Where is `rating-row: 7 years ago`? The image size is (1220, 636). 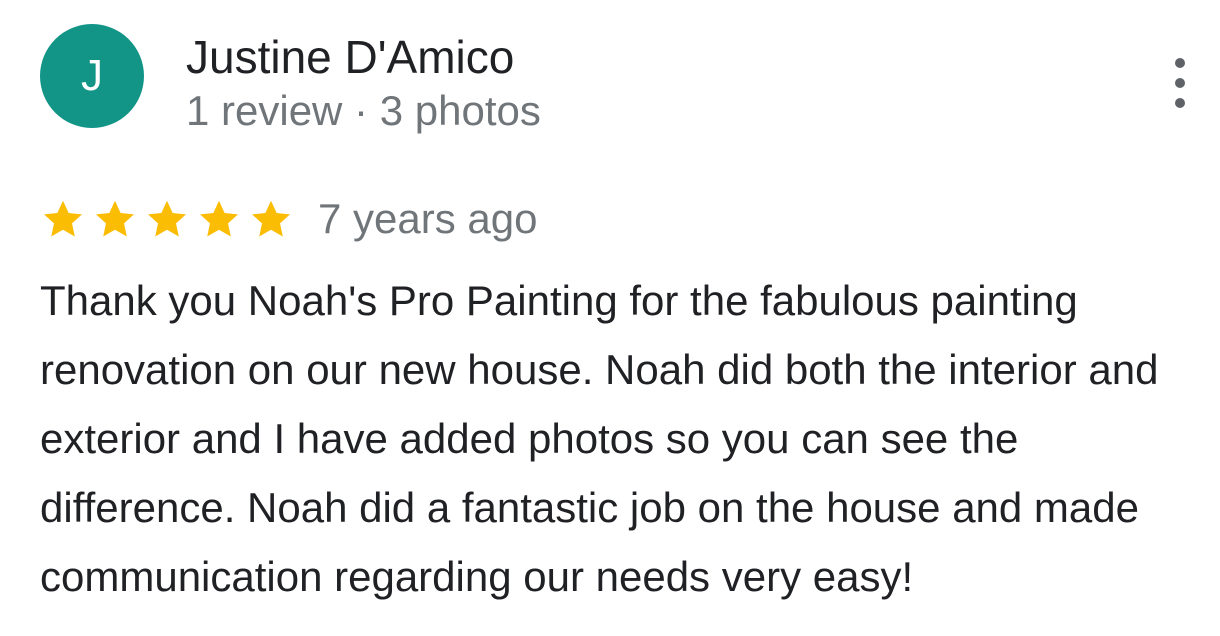
rating-row: 7 years ago is located at coordinates (288, 219).